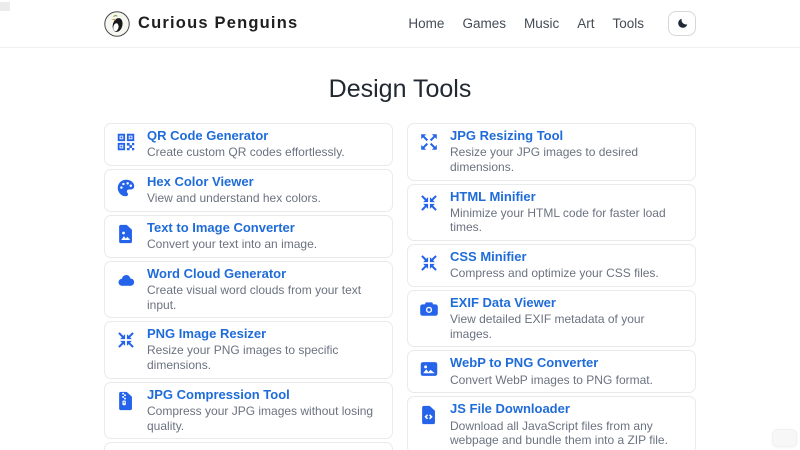  Describe the element at coordinates (400, 89) in the screenshot. I see `page-title: Design Tools` at that location.